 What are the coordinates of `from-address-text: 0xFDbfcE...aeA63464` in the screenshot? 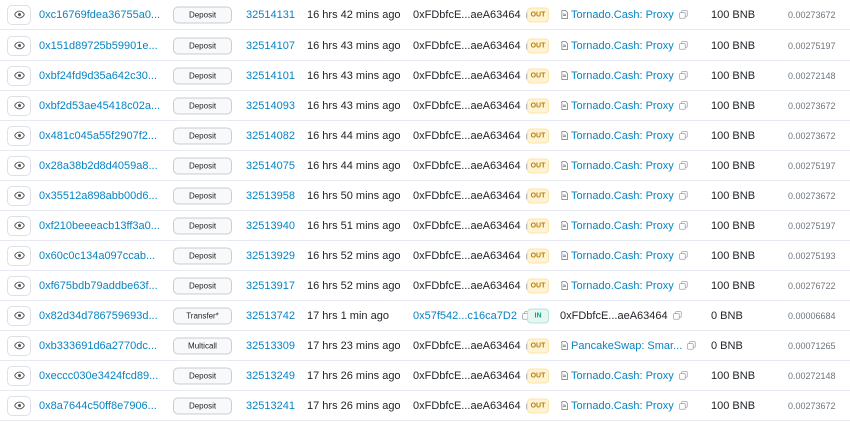 It's located at (467, 255).